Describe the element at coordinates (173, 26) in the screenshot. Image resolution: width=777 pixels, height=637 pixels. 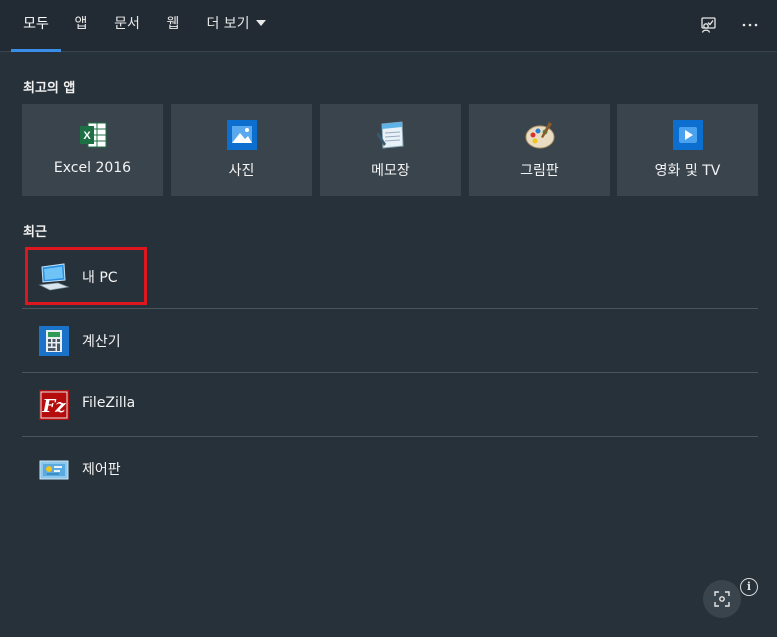
I see `tab-web: 웹` at that location.